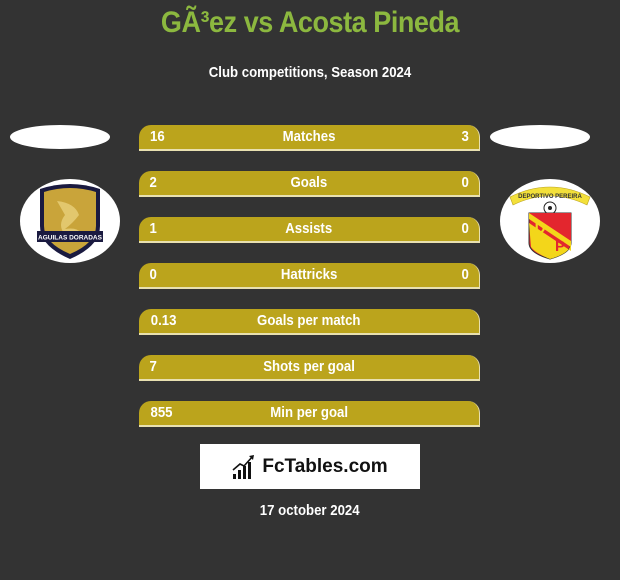 The width and height of the screenshot is (620, 580). I want to click on bar-chart-icon, so click(243, 466).